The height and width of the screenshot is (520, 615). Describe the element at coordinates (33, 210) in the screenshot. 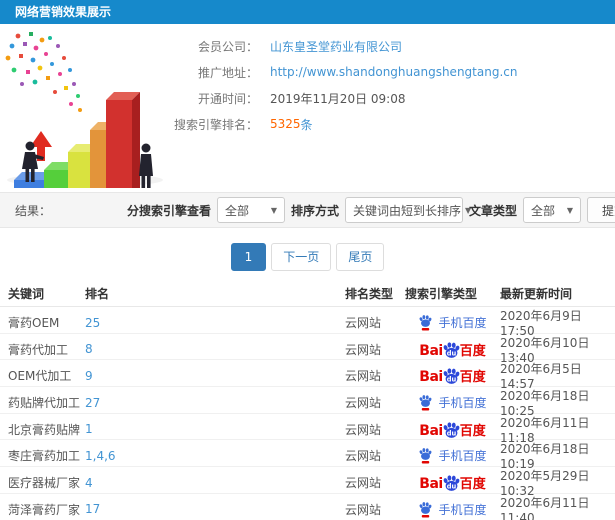

I see `result-label: 结果：` at that location.